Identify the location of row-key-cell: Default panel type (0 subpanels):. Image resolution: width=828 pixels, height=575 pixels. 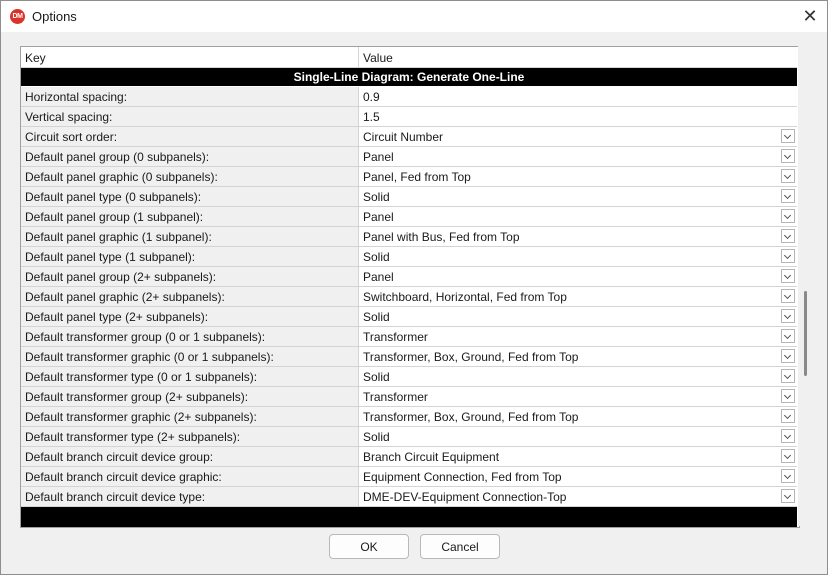
(190, 196).